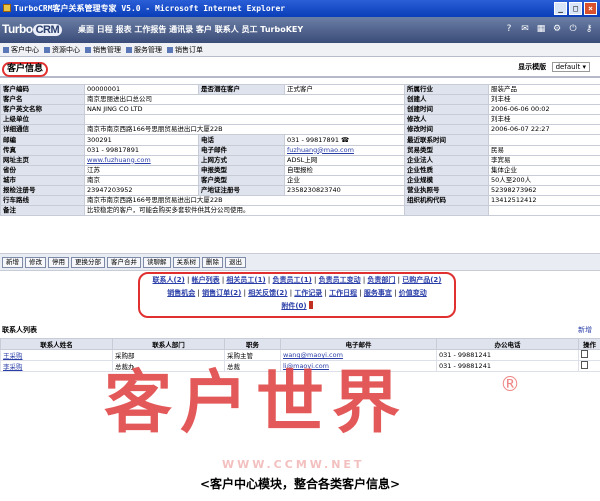  I want to click on field-value, so click(244, 120).